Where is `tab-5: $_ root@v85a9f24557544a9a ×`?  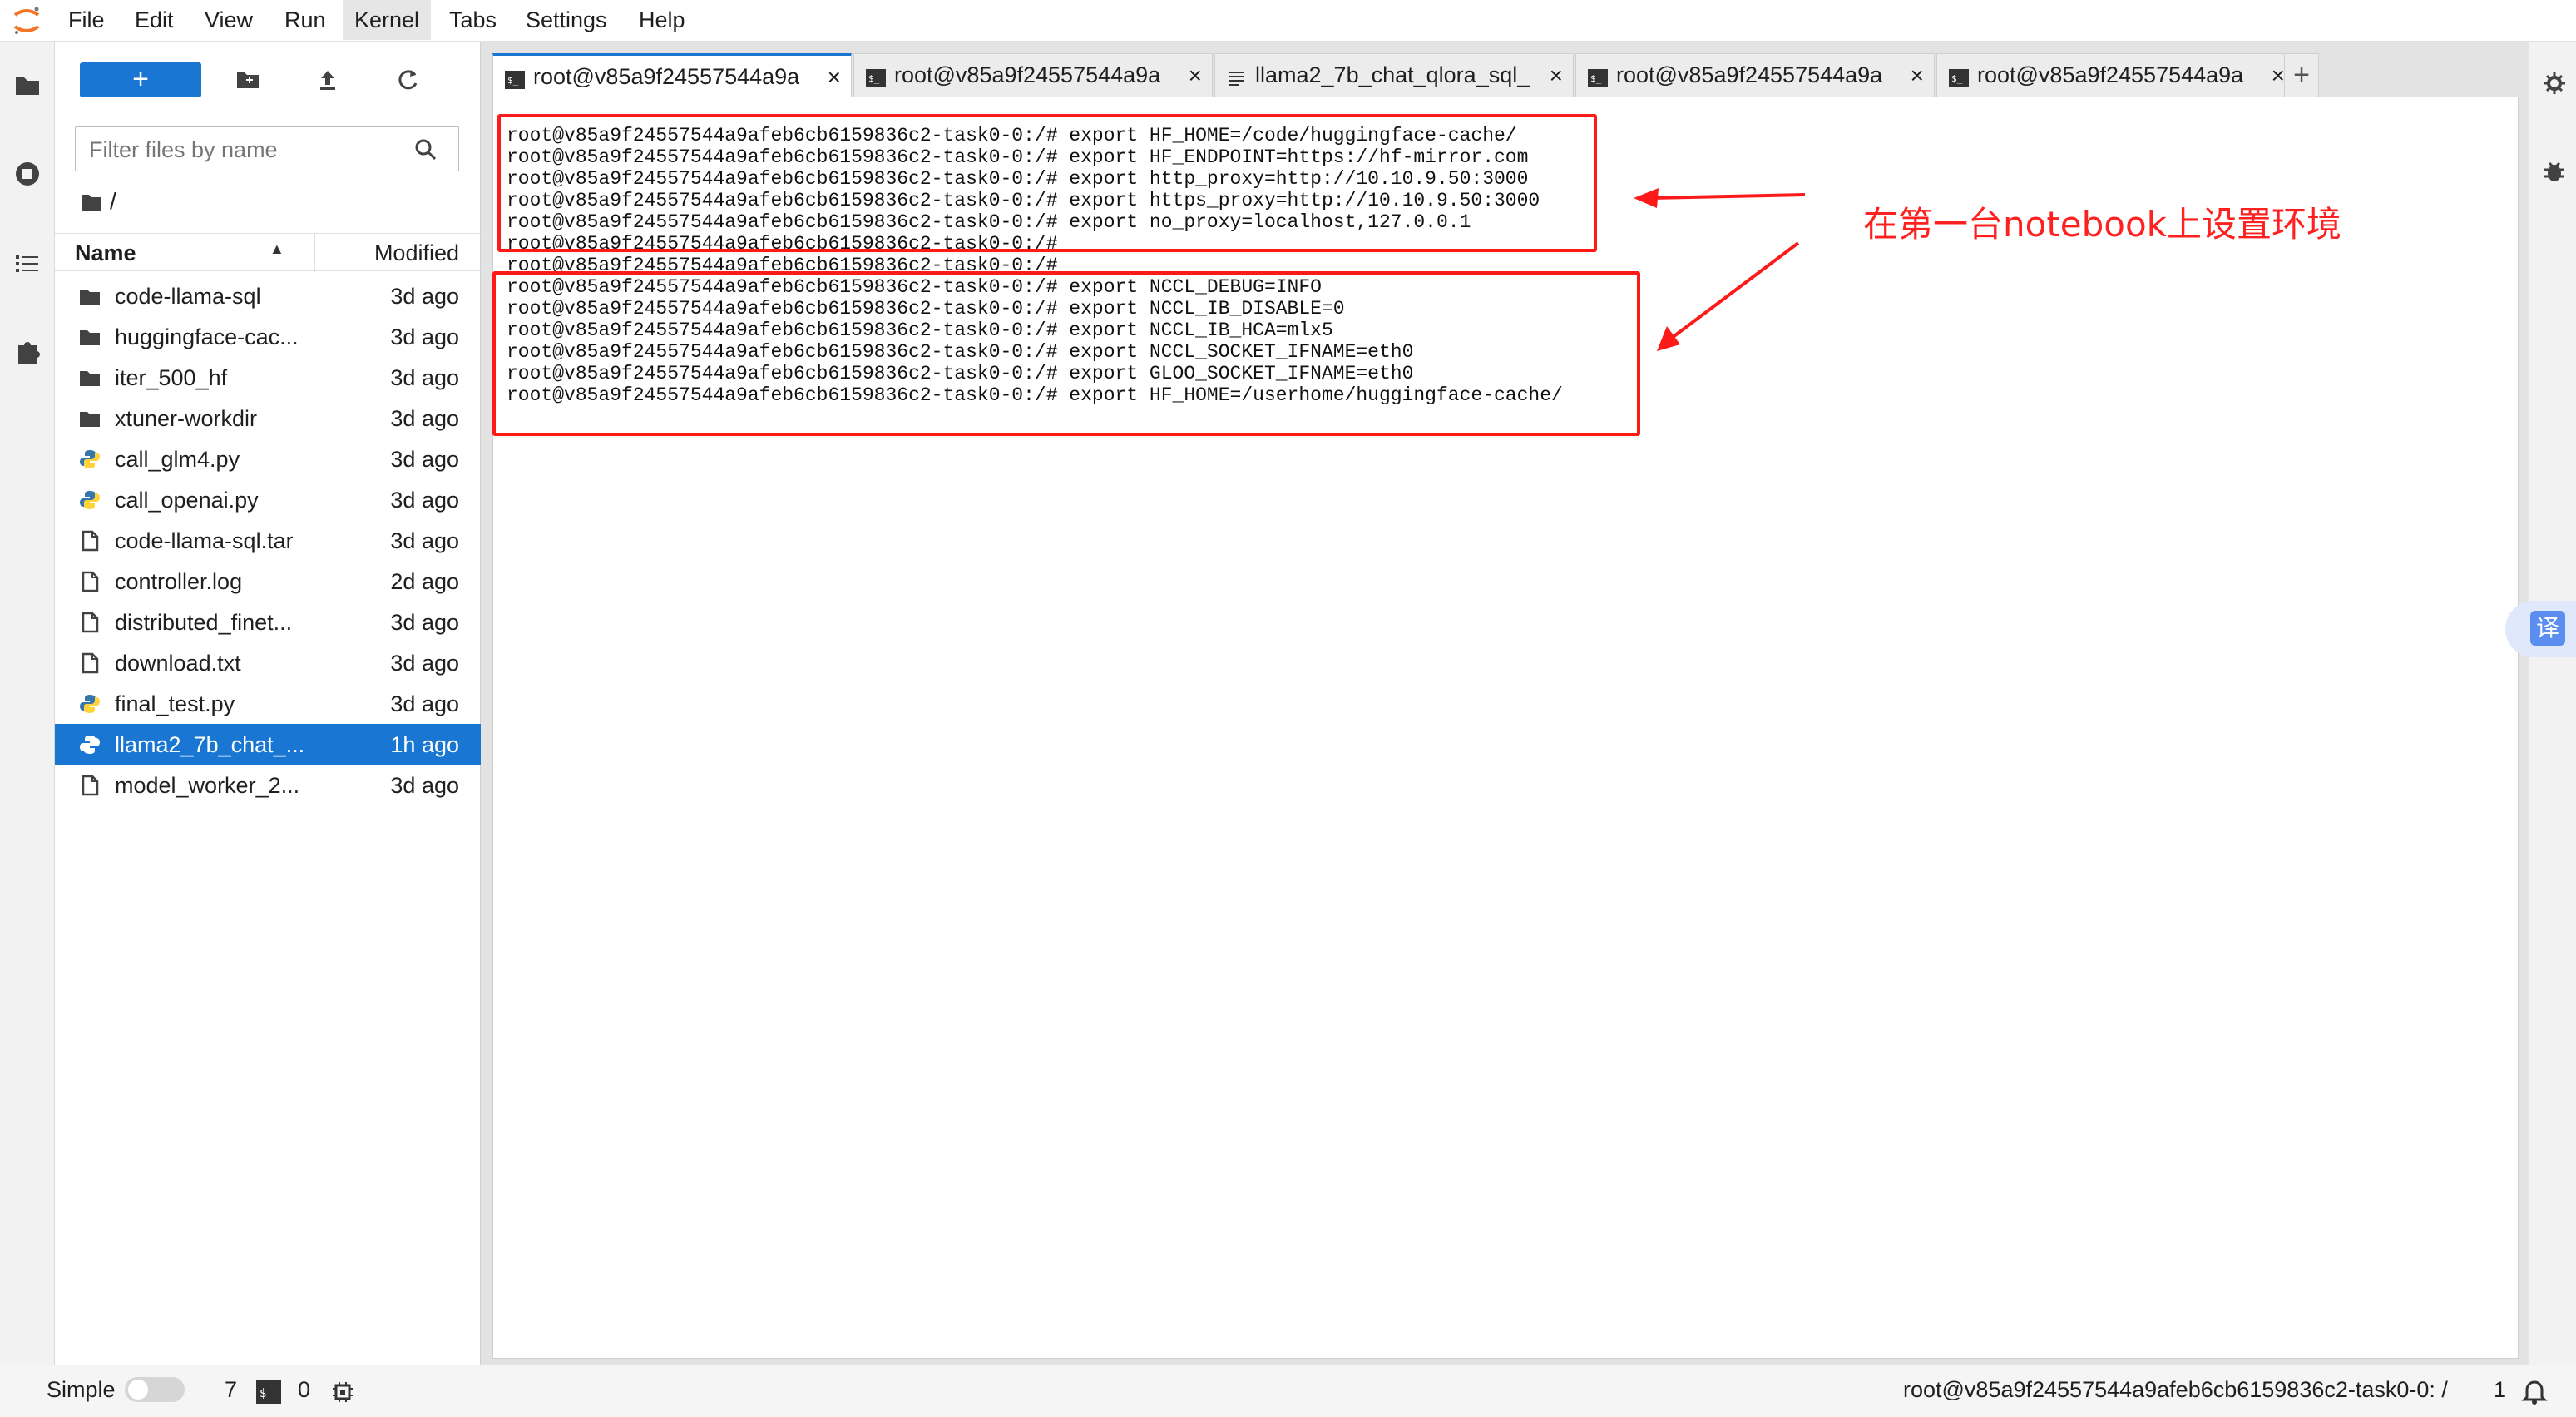
tab-5: $_ root@v85a9f24557544a9a × is located at coordinates (2116, 75).